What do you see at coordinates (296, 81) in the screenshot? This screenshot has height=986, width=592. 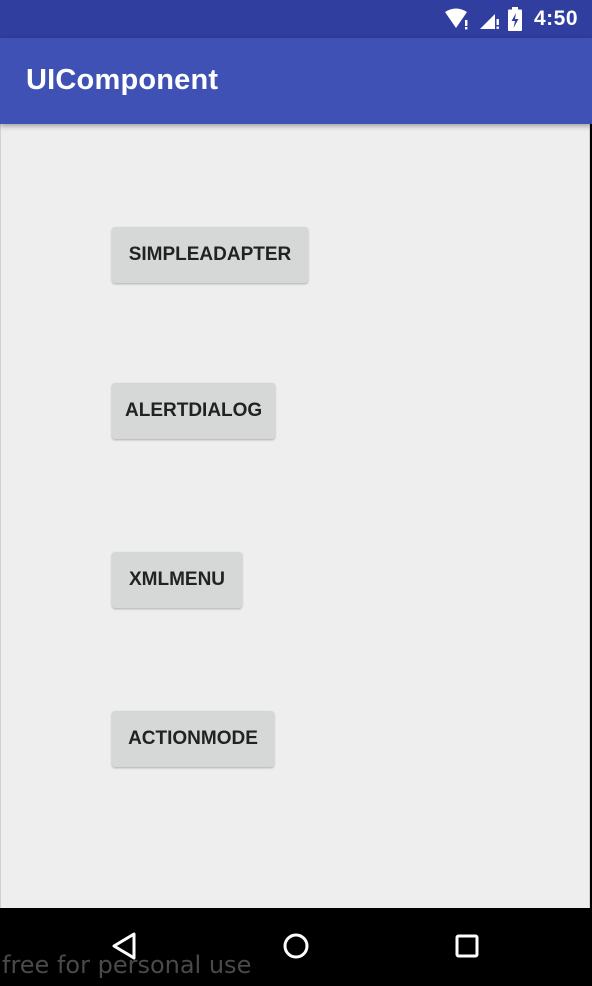 I see `app-bar: UIComponent` at bounding box center [296, 81].